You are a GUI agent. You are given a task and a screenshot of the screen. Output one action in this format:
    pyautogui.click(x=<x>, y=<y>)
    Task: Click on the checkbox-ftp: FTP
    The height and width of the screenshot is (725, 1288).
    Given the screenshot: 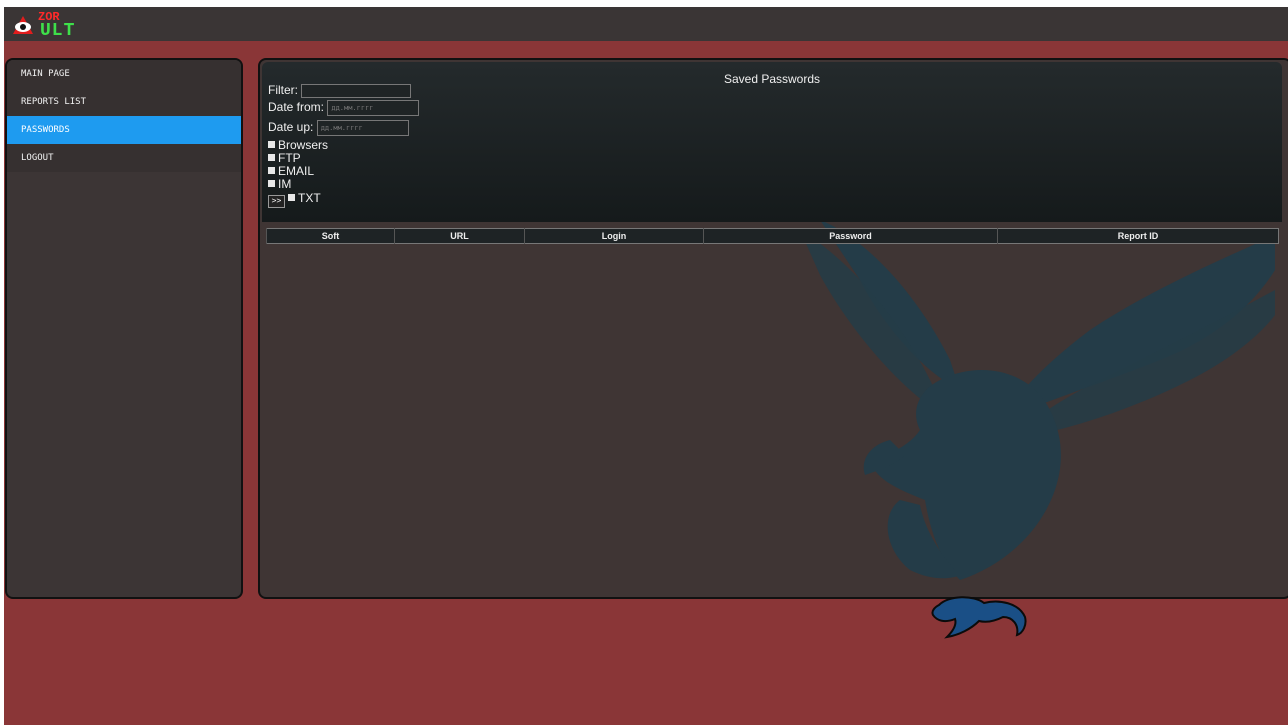 What is the action you would take?
    pyautogui.click(x=284, y=158)
    